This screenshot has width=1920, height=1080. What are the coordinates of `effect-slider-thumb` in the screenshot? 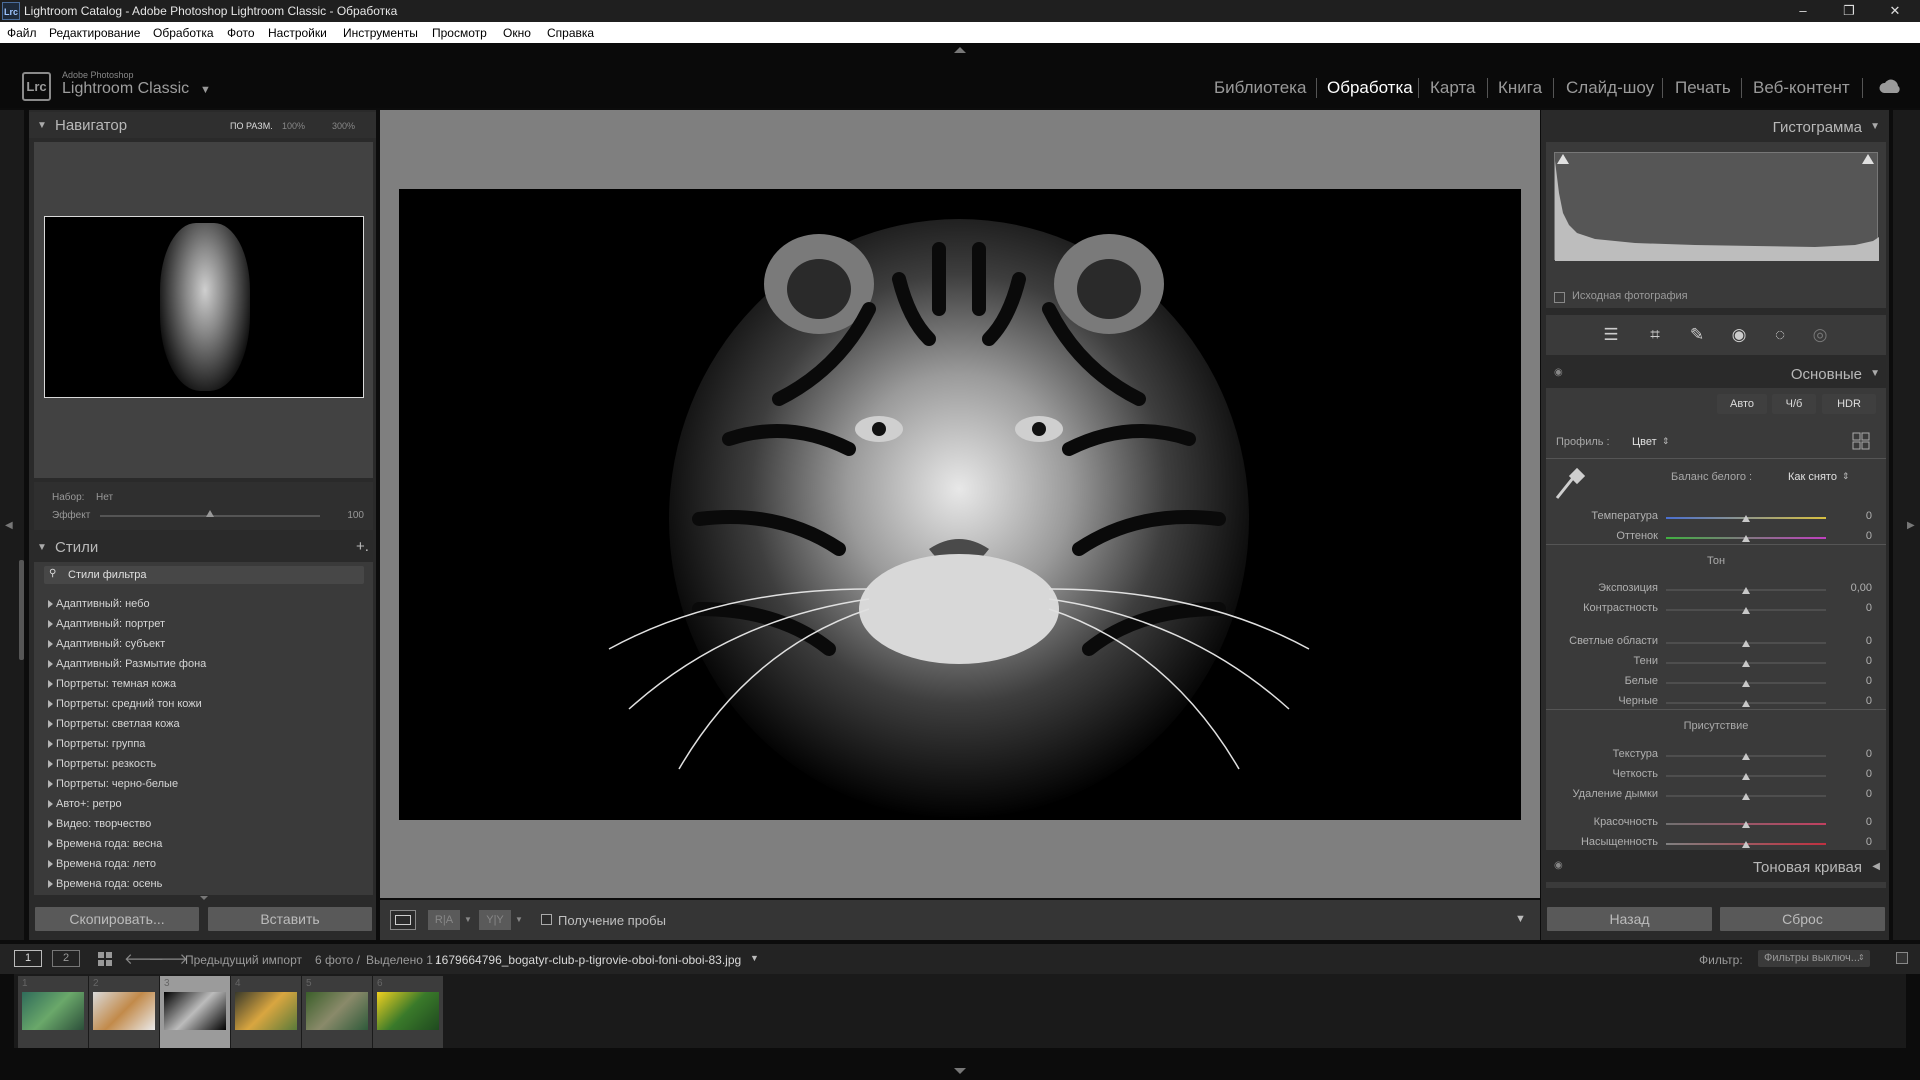 It's located at (210, 513).